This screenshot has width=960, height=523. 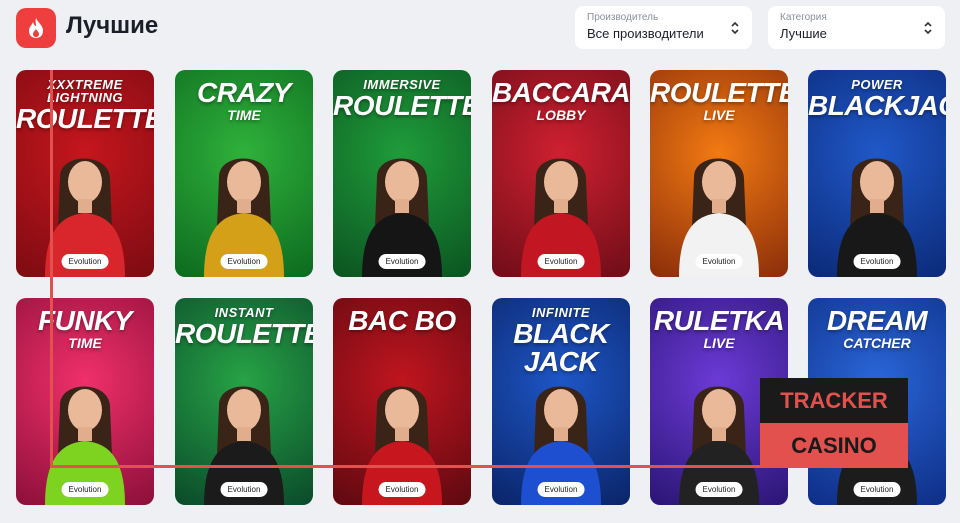 What do you see at coordinates (244, 401) in the screenshot?
I see `game-card: INSTANT ROULETTE Evolution` at bounding box center [244, 401].